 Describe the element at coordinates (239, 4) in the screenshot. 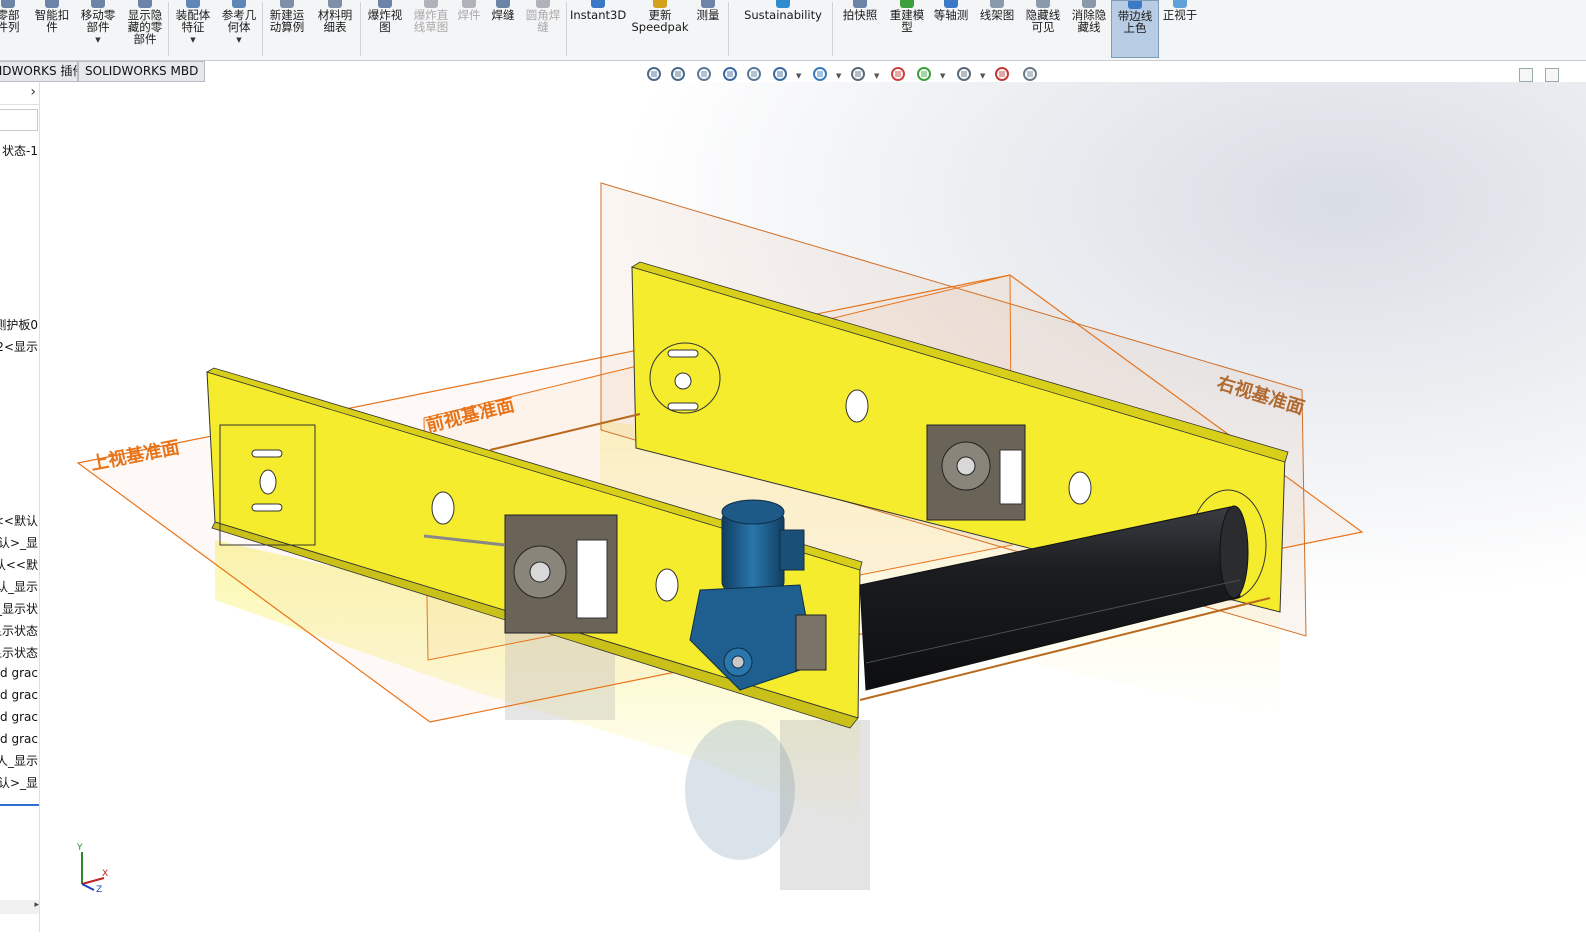

I see `reference-geometry-icon` at that location.